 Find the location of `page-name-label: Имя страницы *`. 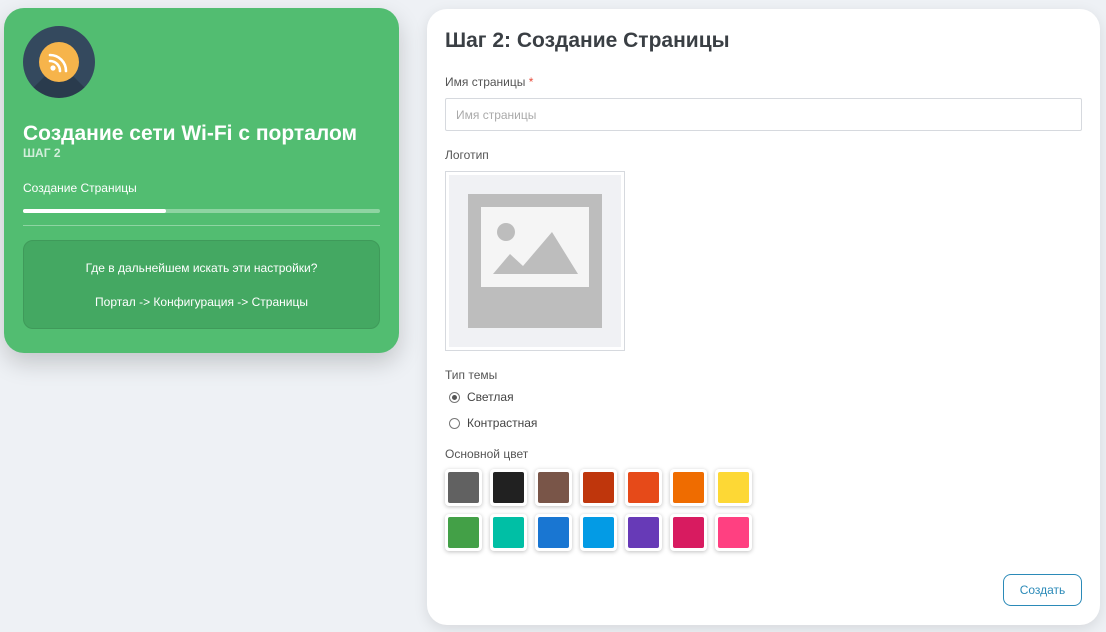

page-name-label: Имя страницы * is located at coordinates (489, 82).